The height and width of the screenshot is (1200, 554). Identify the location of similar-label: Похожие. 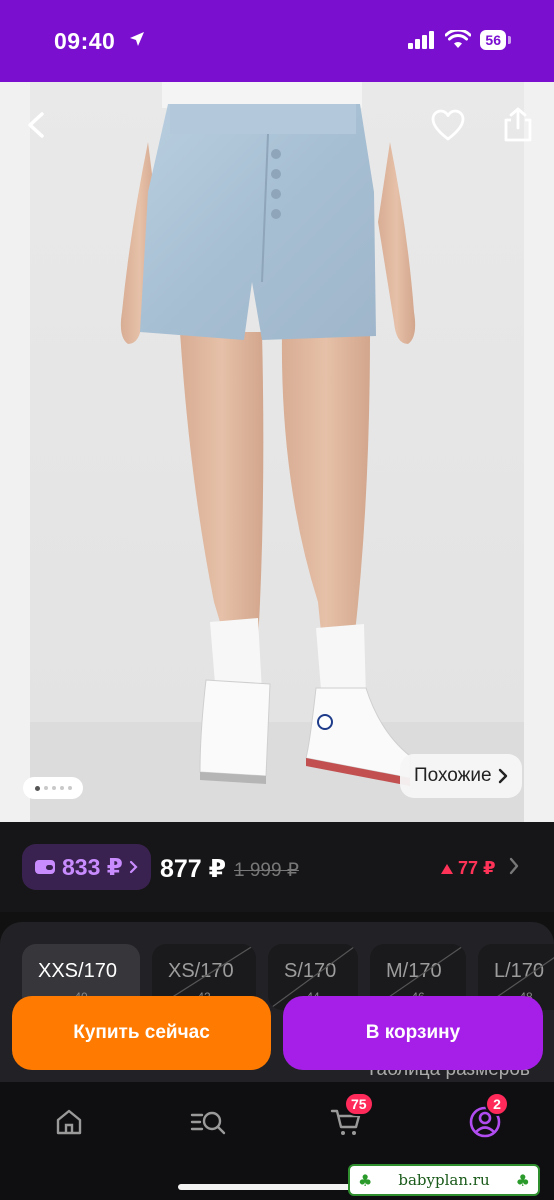
(453, 775).